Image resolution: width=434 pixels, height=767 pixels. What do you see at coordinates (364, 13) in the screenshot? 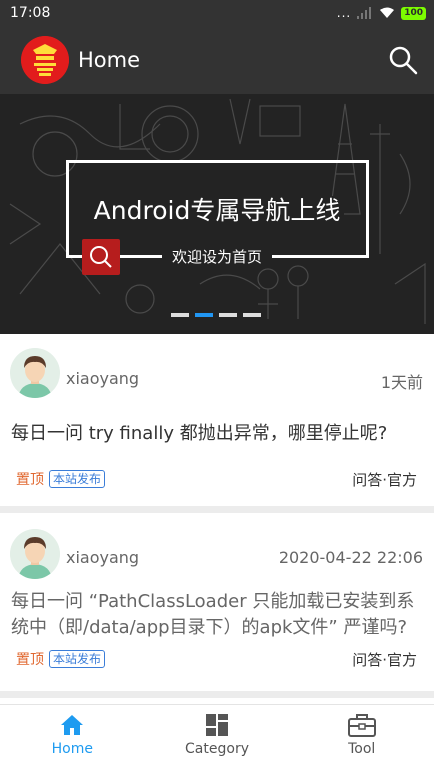
I see `cell-signal-icon` at bounding box center [364, 13].